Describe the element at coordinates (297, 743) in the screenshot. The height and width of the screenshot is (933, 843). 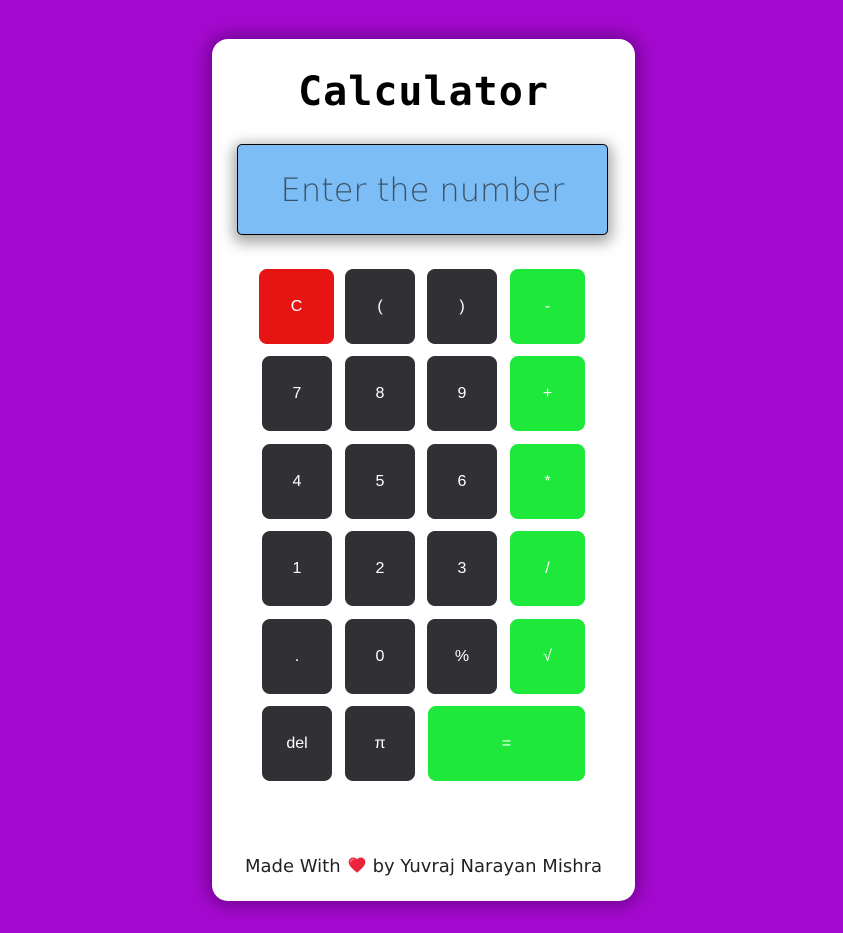
I see `delete-button: del` at that location.